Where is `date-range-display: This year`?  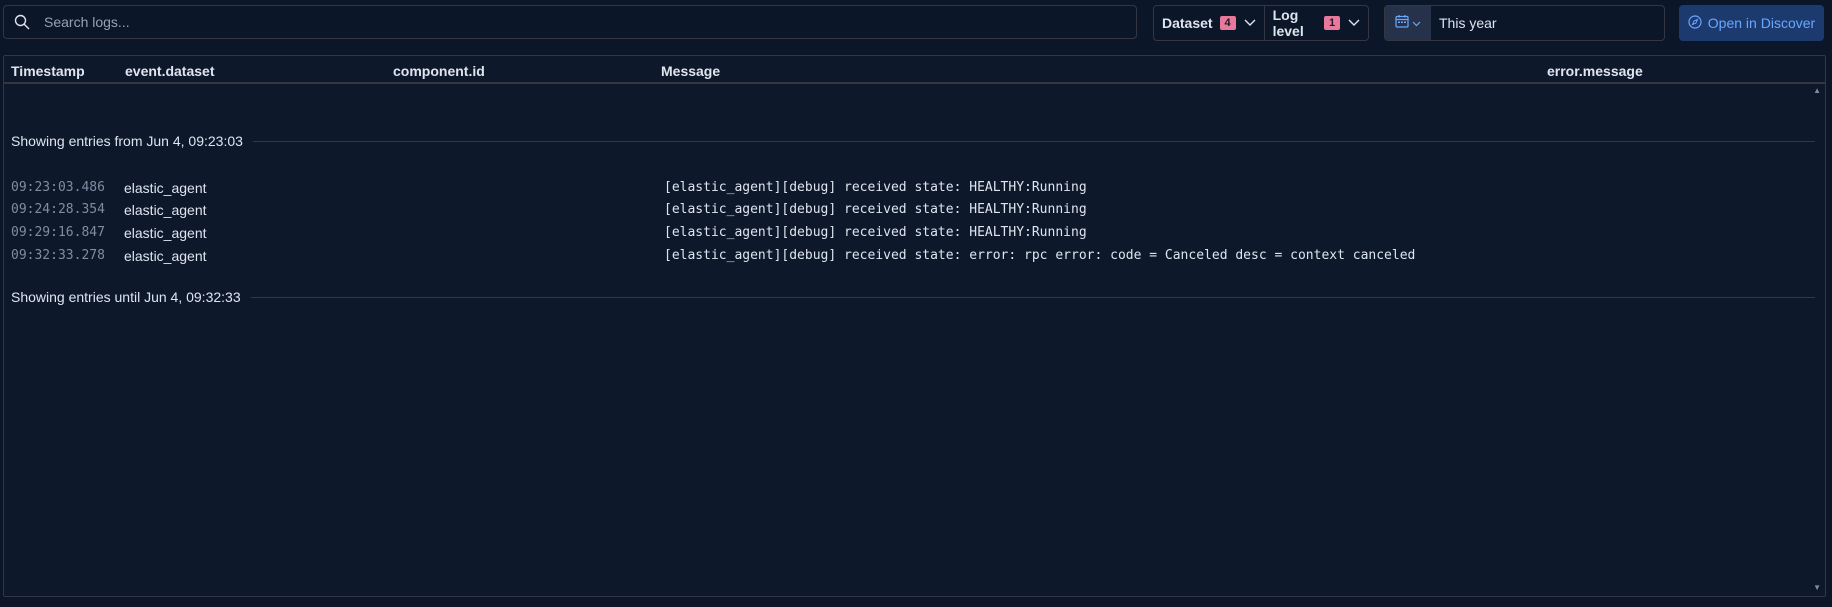 date-range-display: This year is located at coordinates (1464, 23).